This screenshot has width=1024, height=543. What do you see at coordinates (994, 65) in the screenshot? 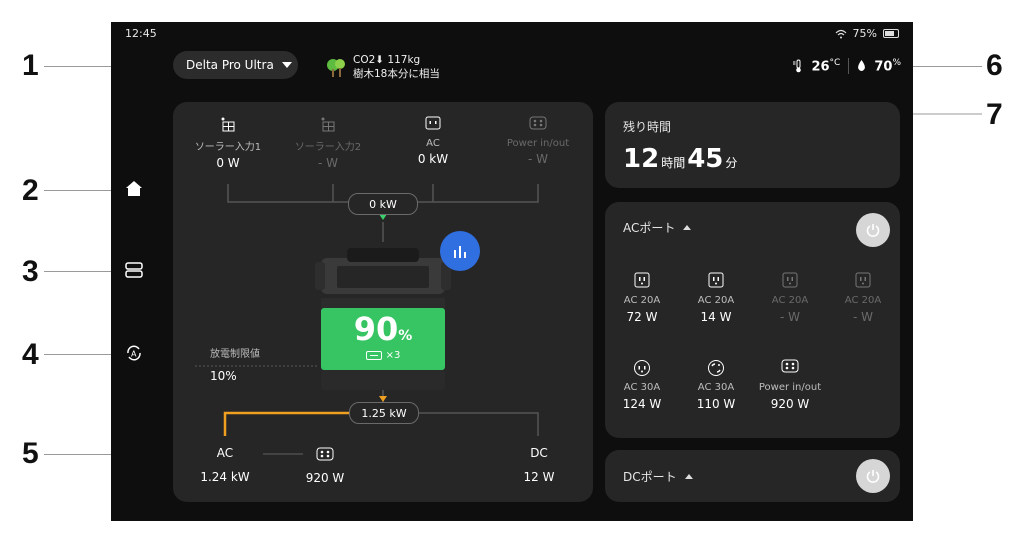
I see `callout-6: 6` at bounding box center [994, 65].